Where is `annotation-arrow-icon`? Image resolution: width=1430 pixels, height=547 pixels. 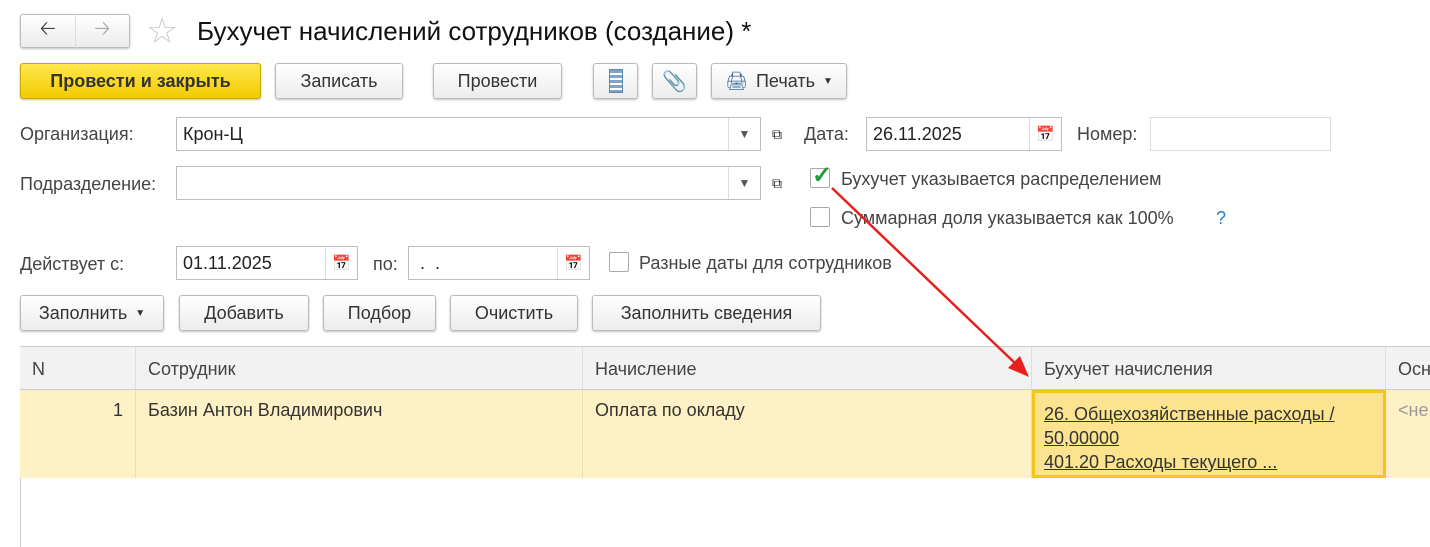
annotation-arrow-icon is located at coordinates (930, 282).